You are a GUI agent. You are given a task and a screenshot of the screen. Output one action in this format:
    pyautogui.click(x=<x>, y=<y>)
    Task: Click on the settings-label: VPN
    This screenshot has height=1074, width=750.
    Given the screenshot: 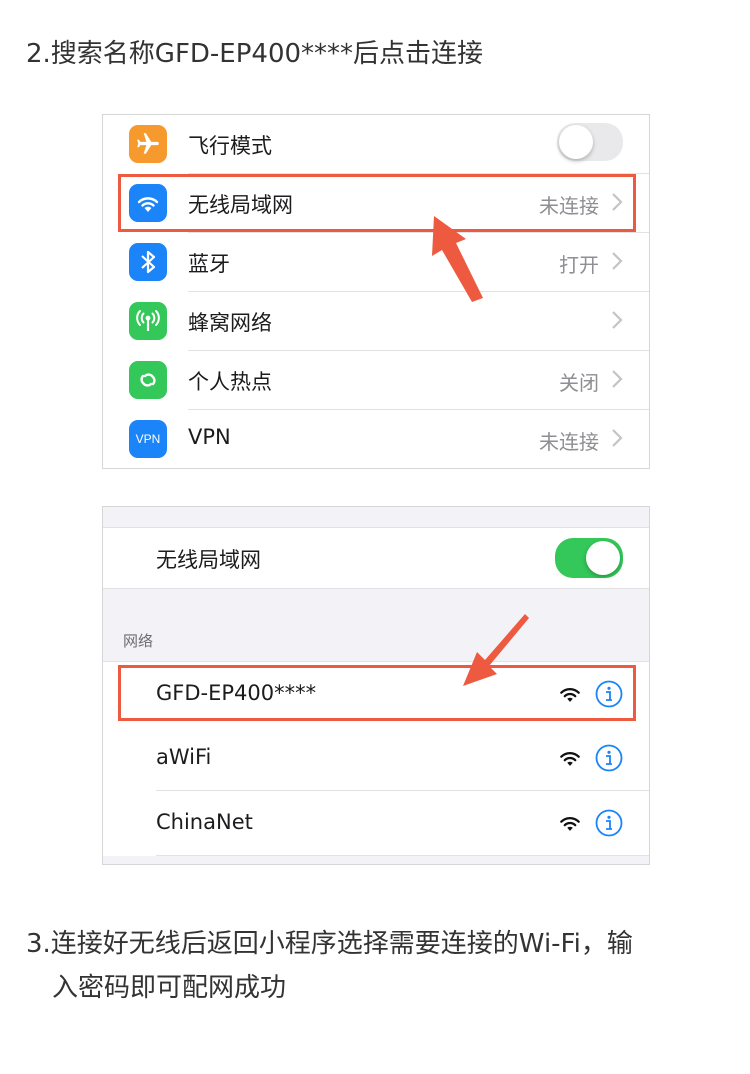 What is the action you would take?
    pyautogui.click(x=209, y=437)
    